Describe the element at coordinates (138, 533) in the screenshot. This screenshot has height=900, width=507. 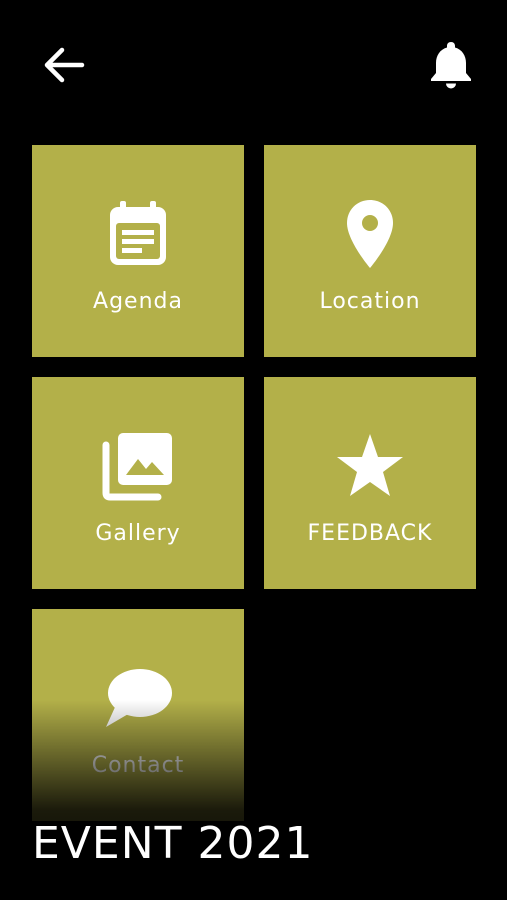
I see `tile-label: Gallery` at that location.